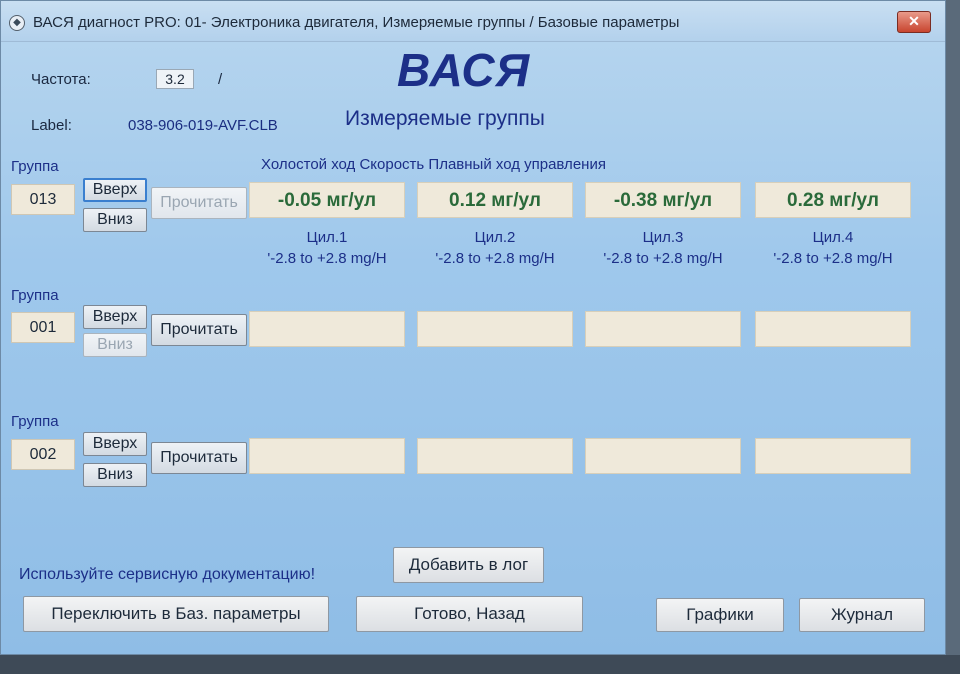 Image resolution: width=960 pixels, height=674 pixels. Describe the element at coordinates (469, 614) in the screenshot. I see `done-back-button: Готово, Назад` at that location.